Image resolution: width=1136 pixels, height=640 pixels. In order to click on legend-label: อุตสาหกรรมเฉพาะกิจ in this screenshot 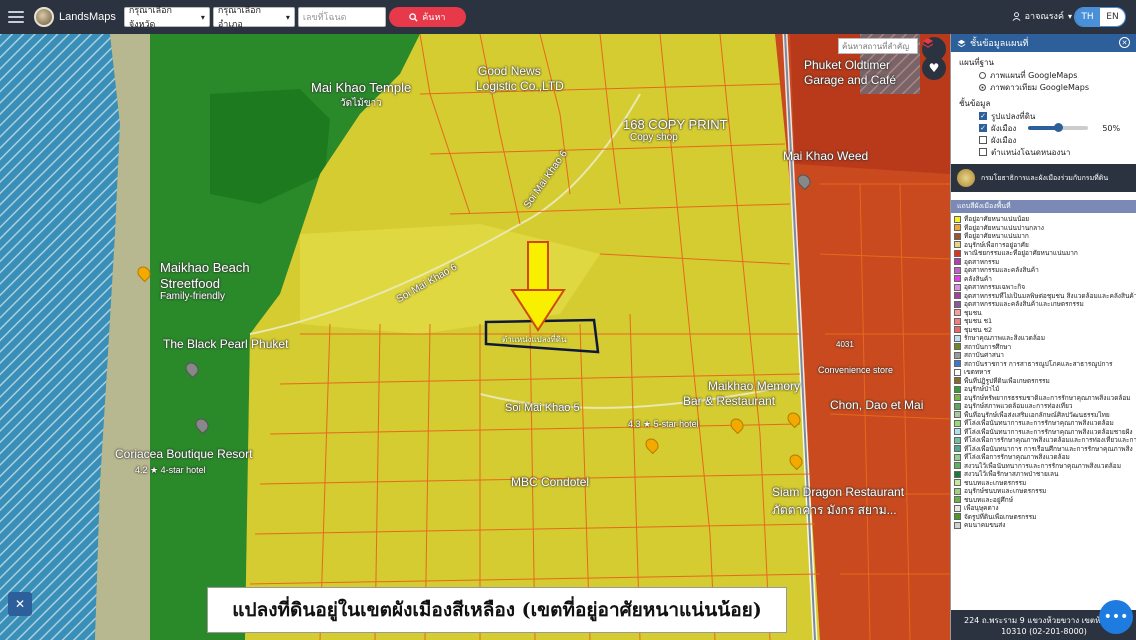, I will do `click(995, 287)`.